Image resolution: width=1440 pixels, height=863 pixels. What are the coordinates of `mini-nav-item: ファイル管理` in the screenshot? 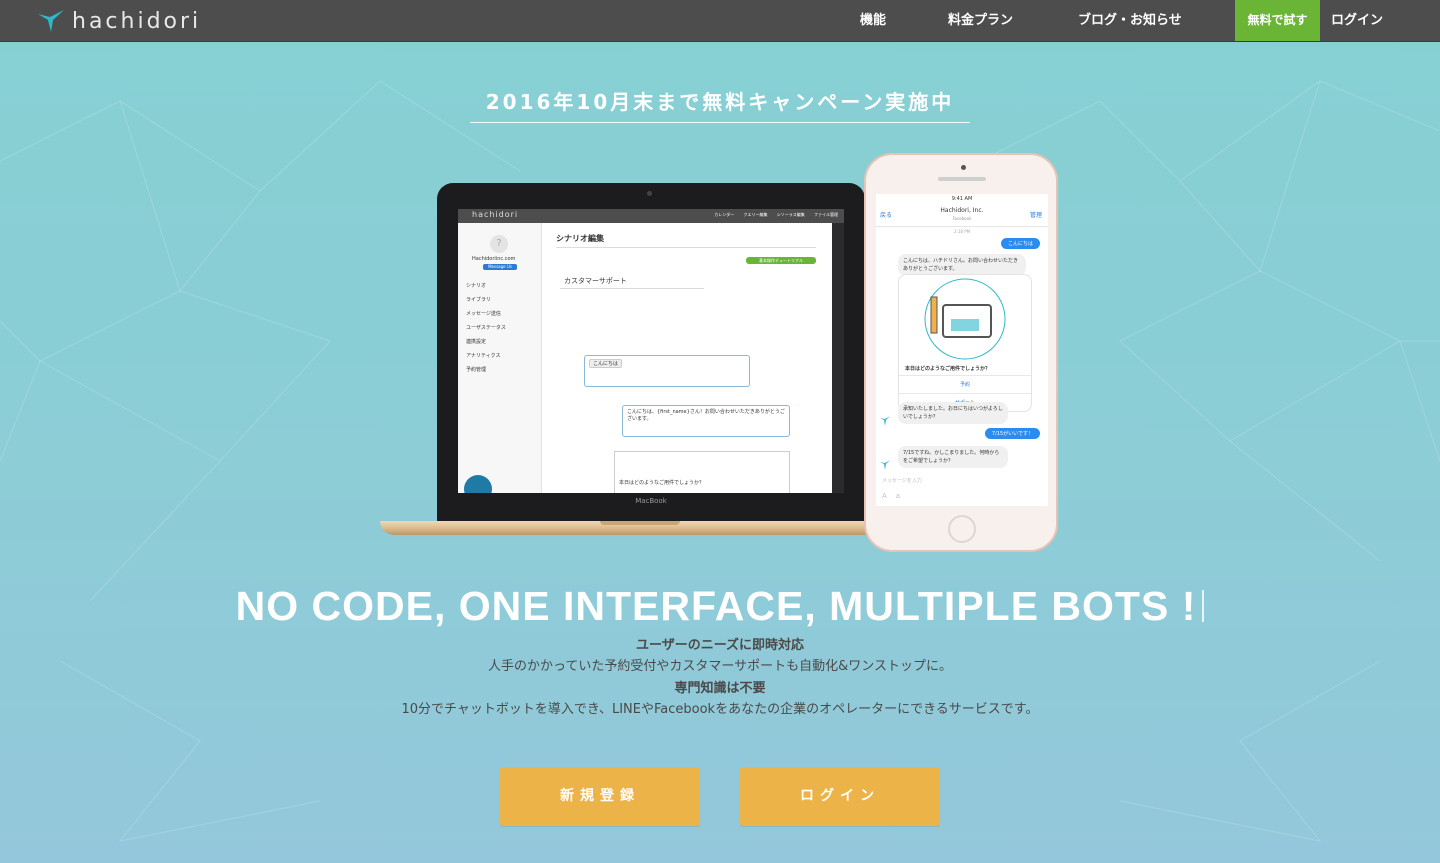 It's located at (826, 214).